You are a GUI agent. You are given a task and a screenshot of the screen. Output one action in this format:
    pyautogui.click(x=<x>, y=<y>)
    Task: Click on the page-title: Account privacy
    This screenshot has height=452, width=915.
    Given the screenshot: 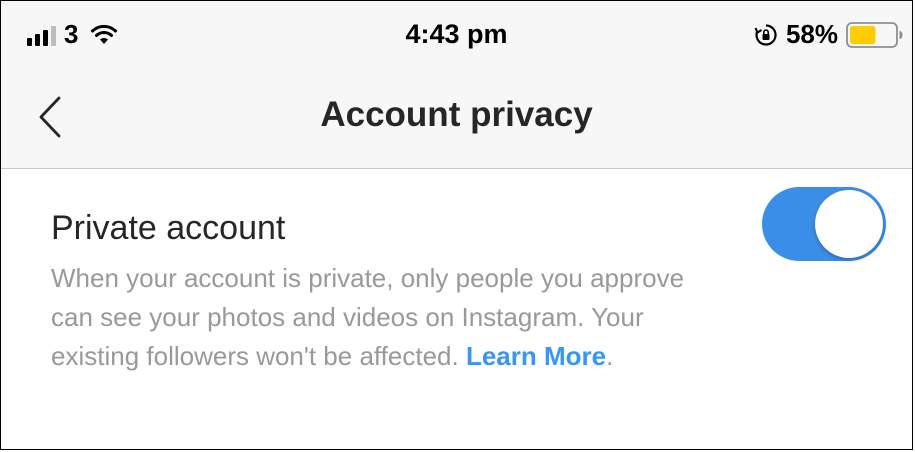 What is the action you would take?
    pyautogui.click(x=456, y=114)
    